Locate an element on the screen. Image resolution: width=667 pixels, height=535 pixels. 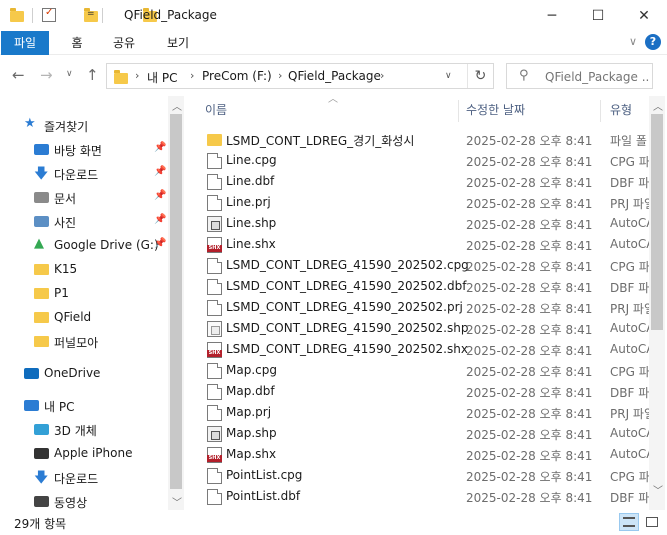
file-row: Line.cpg 2025-02-28 오후 8:41 CPG 파 is located at coordinates (424, 160).